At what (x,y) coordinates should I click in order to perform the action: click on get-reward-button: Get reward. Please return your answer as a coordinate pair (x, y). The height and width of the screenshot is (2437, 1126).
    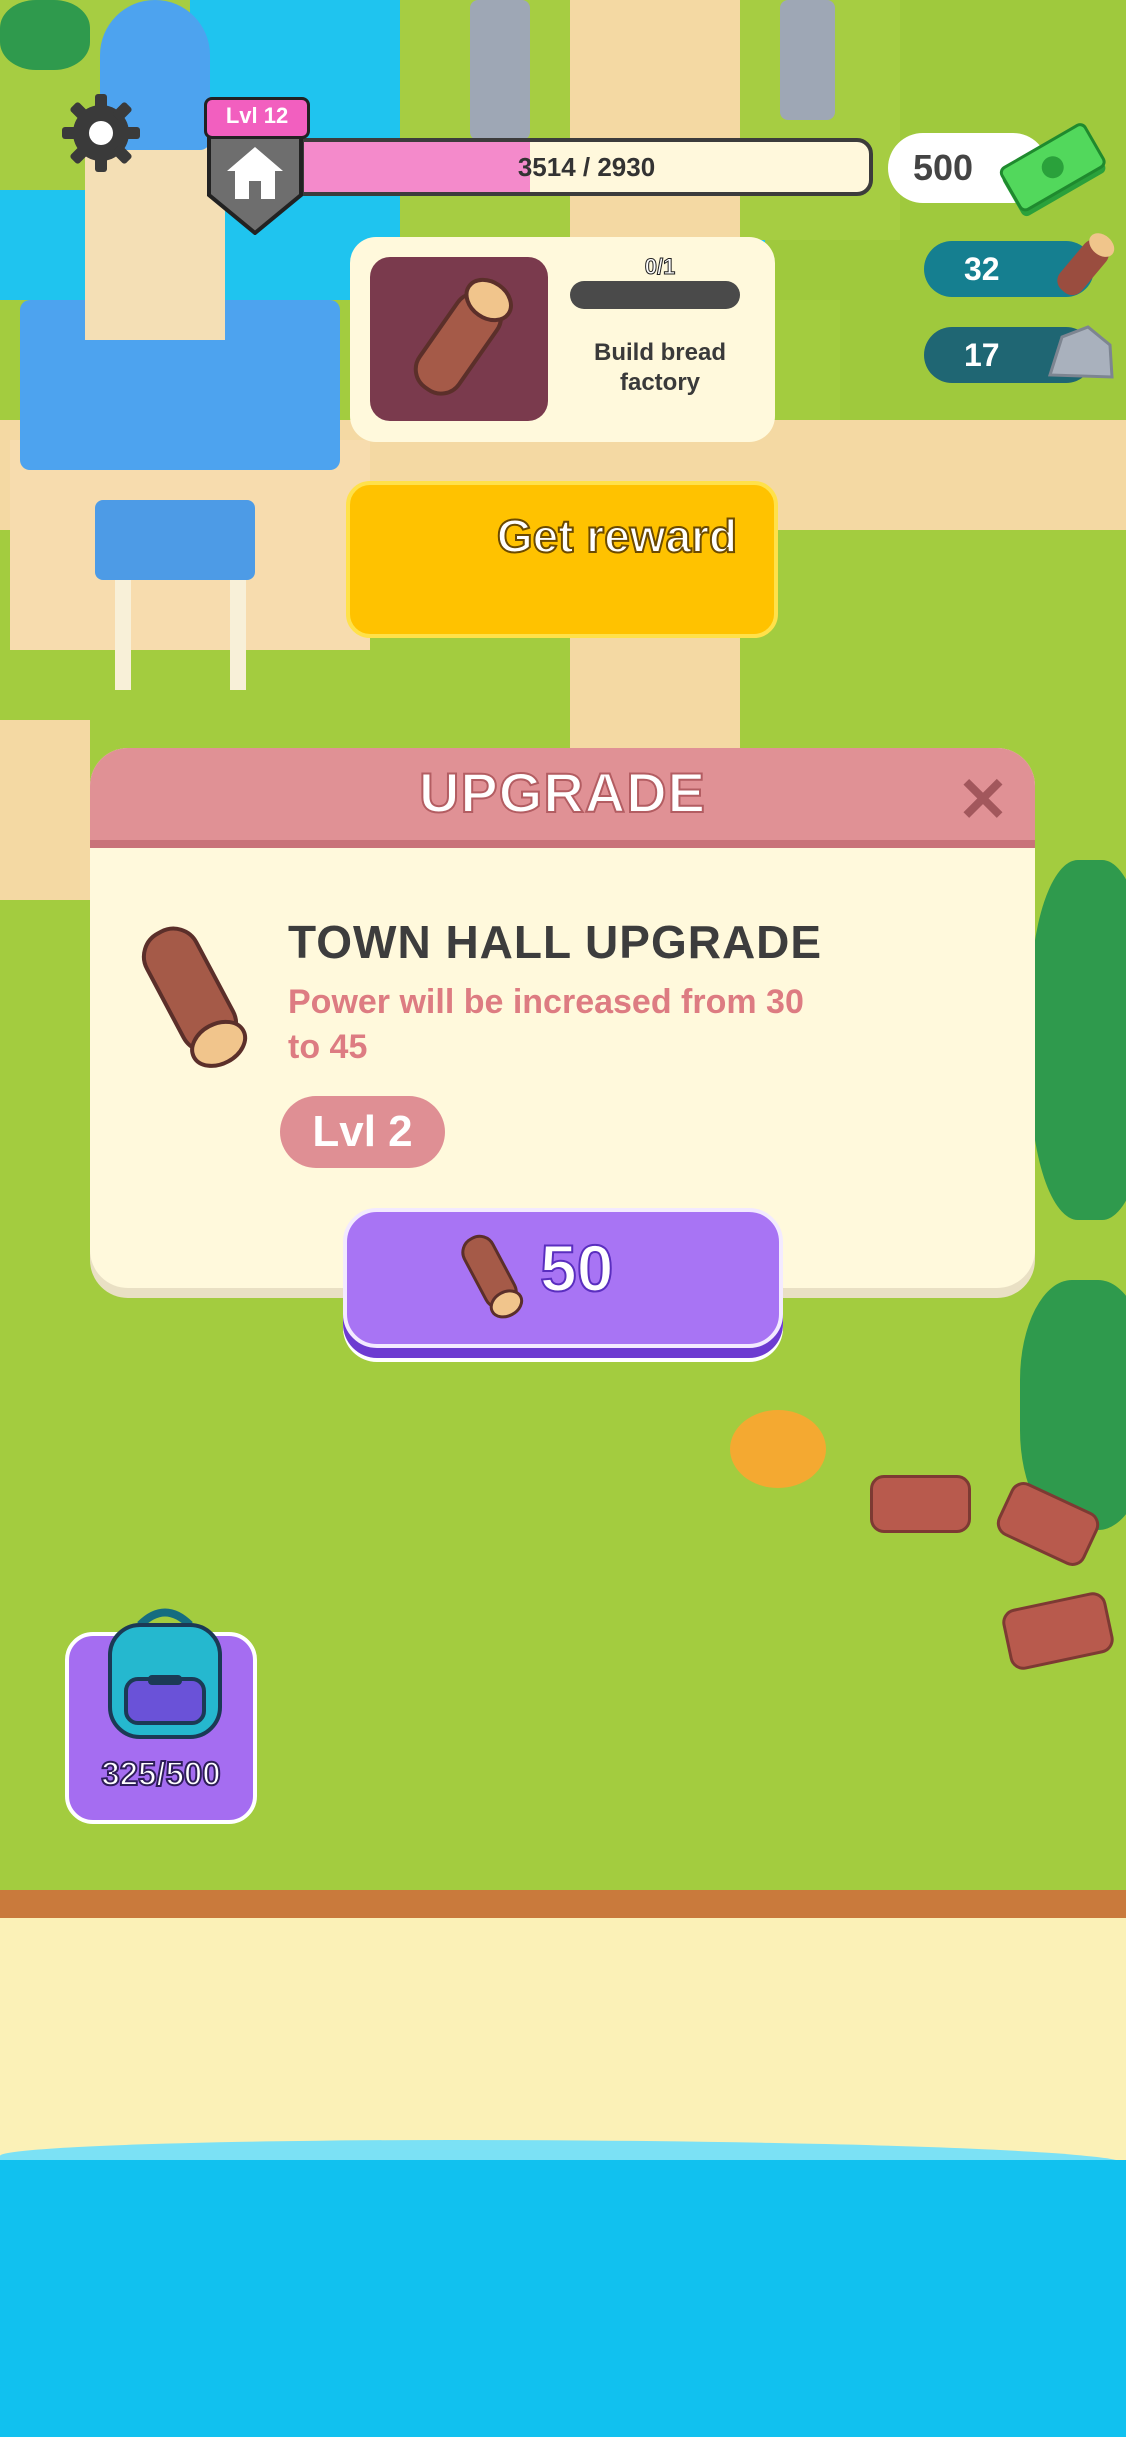
    Looking at the image, I should click on (562, 559).